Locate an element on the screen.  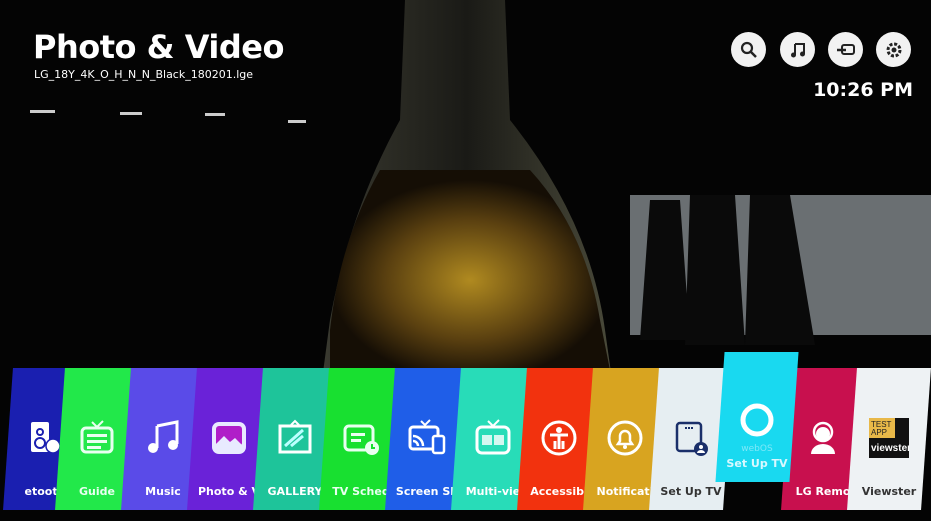
music-button is located at coordinates (797, 49).